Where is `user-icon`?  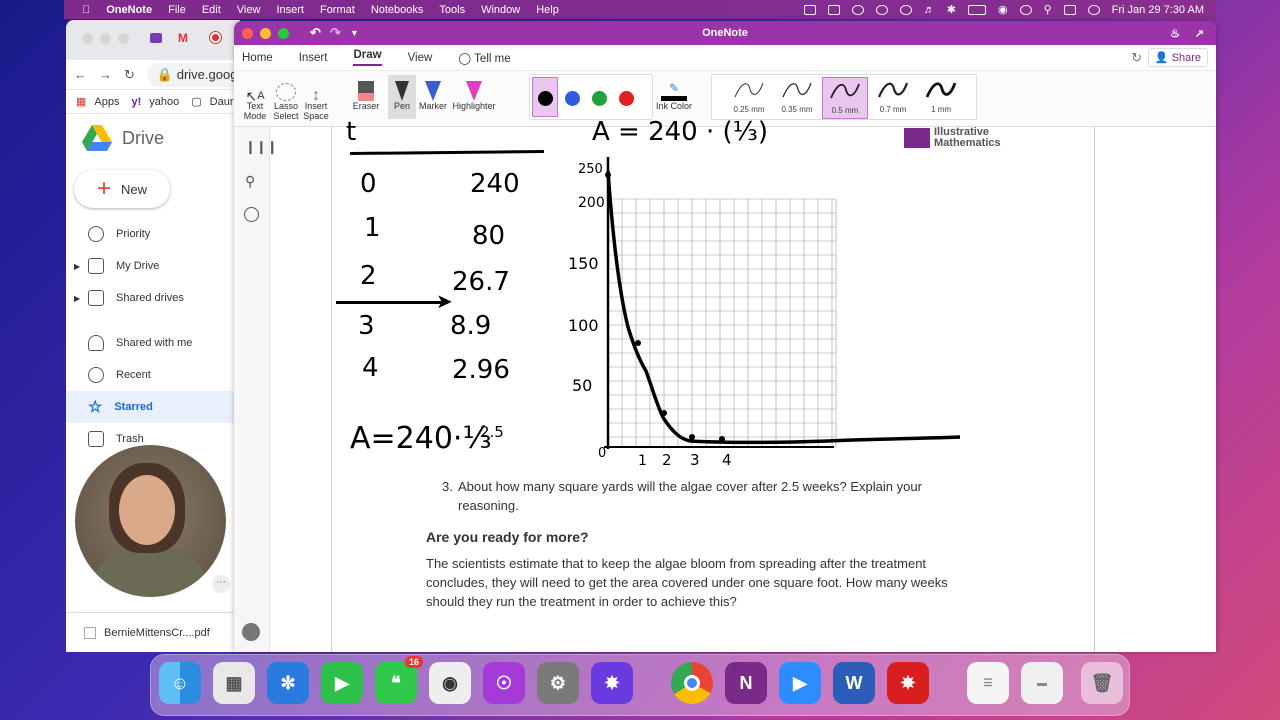
user-icon is located at coordinates (1025, 9).